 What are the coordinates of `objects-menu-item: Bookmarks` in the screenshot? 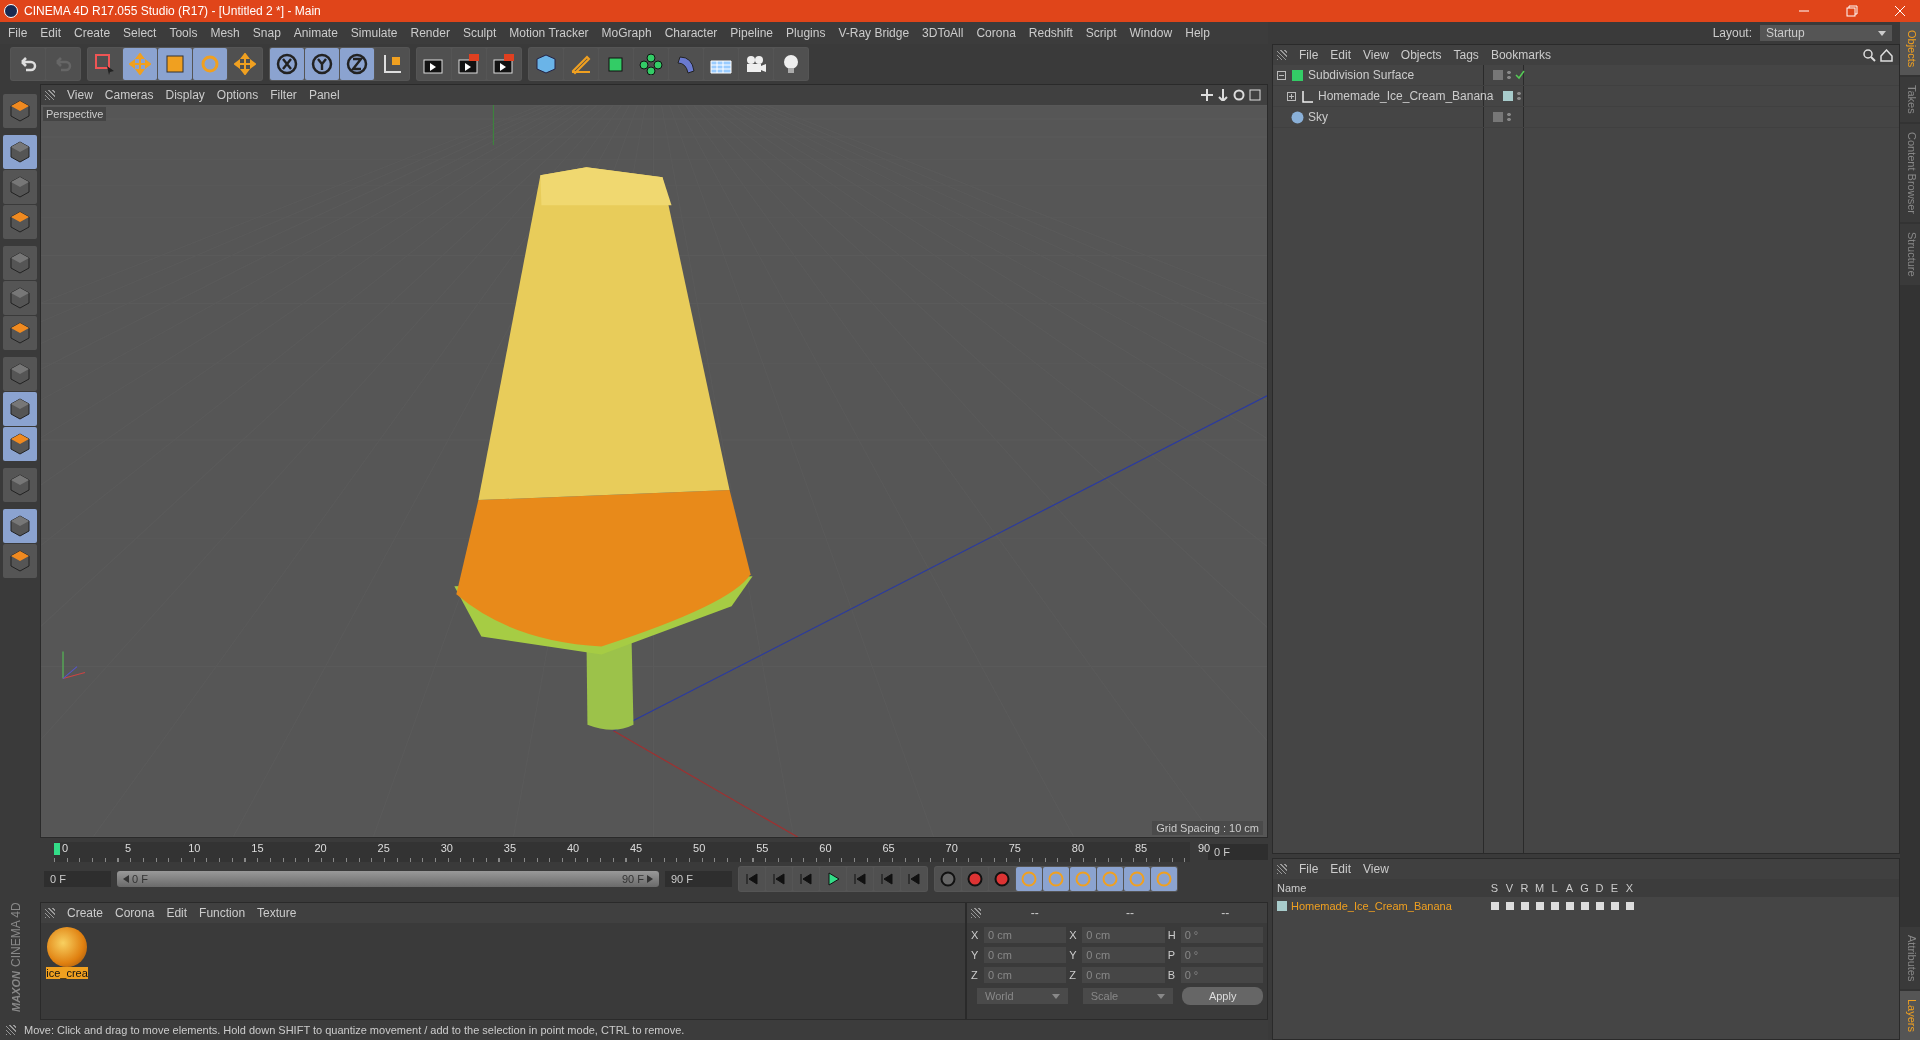 It's located at (1520, 55).